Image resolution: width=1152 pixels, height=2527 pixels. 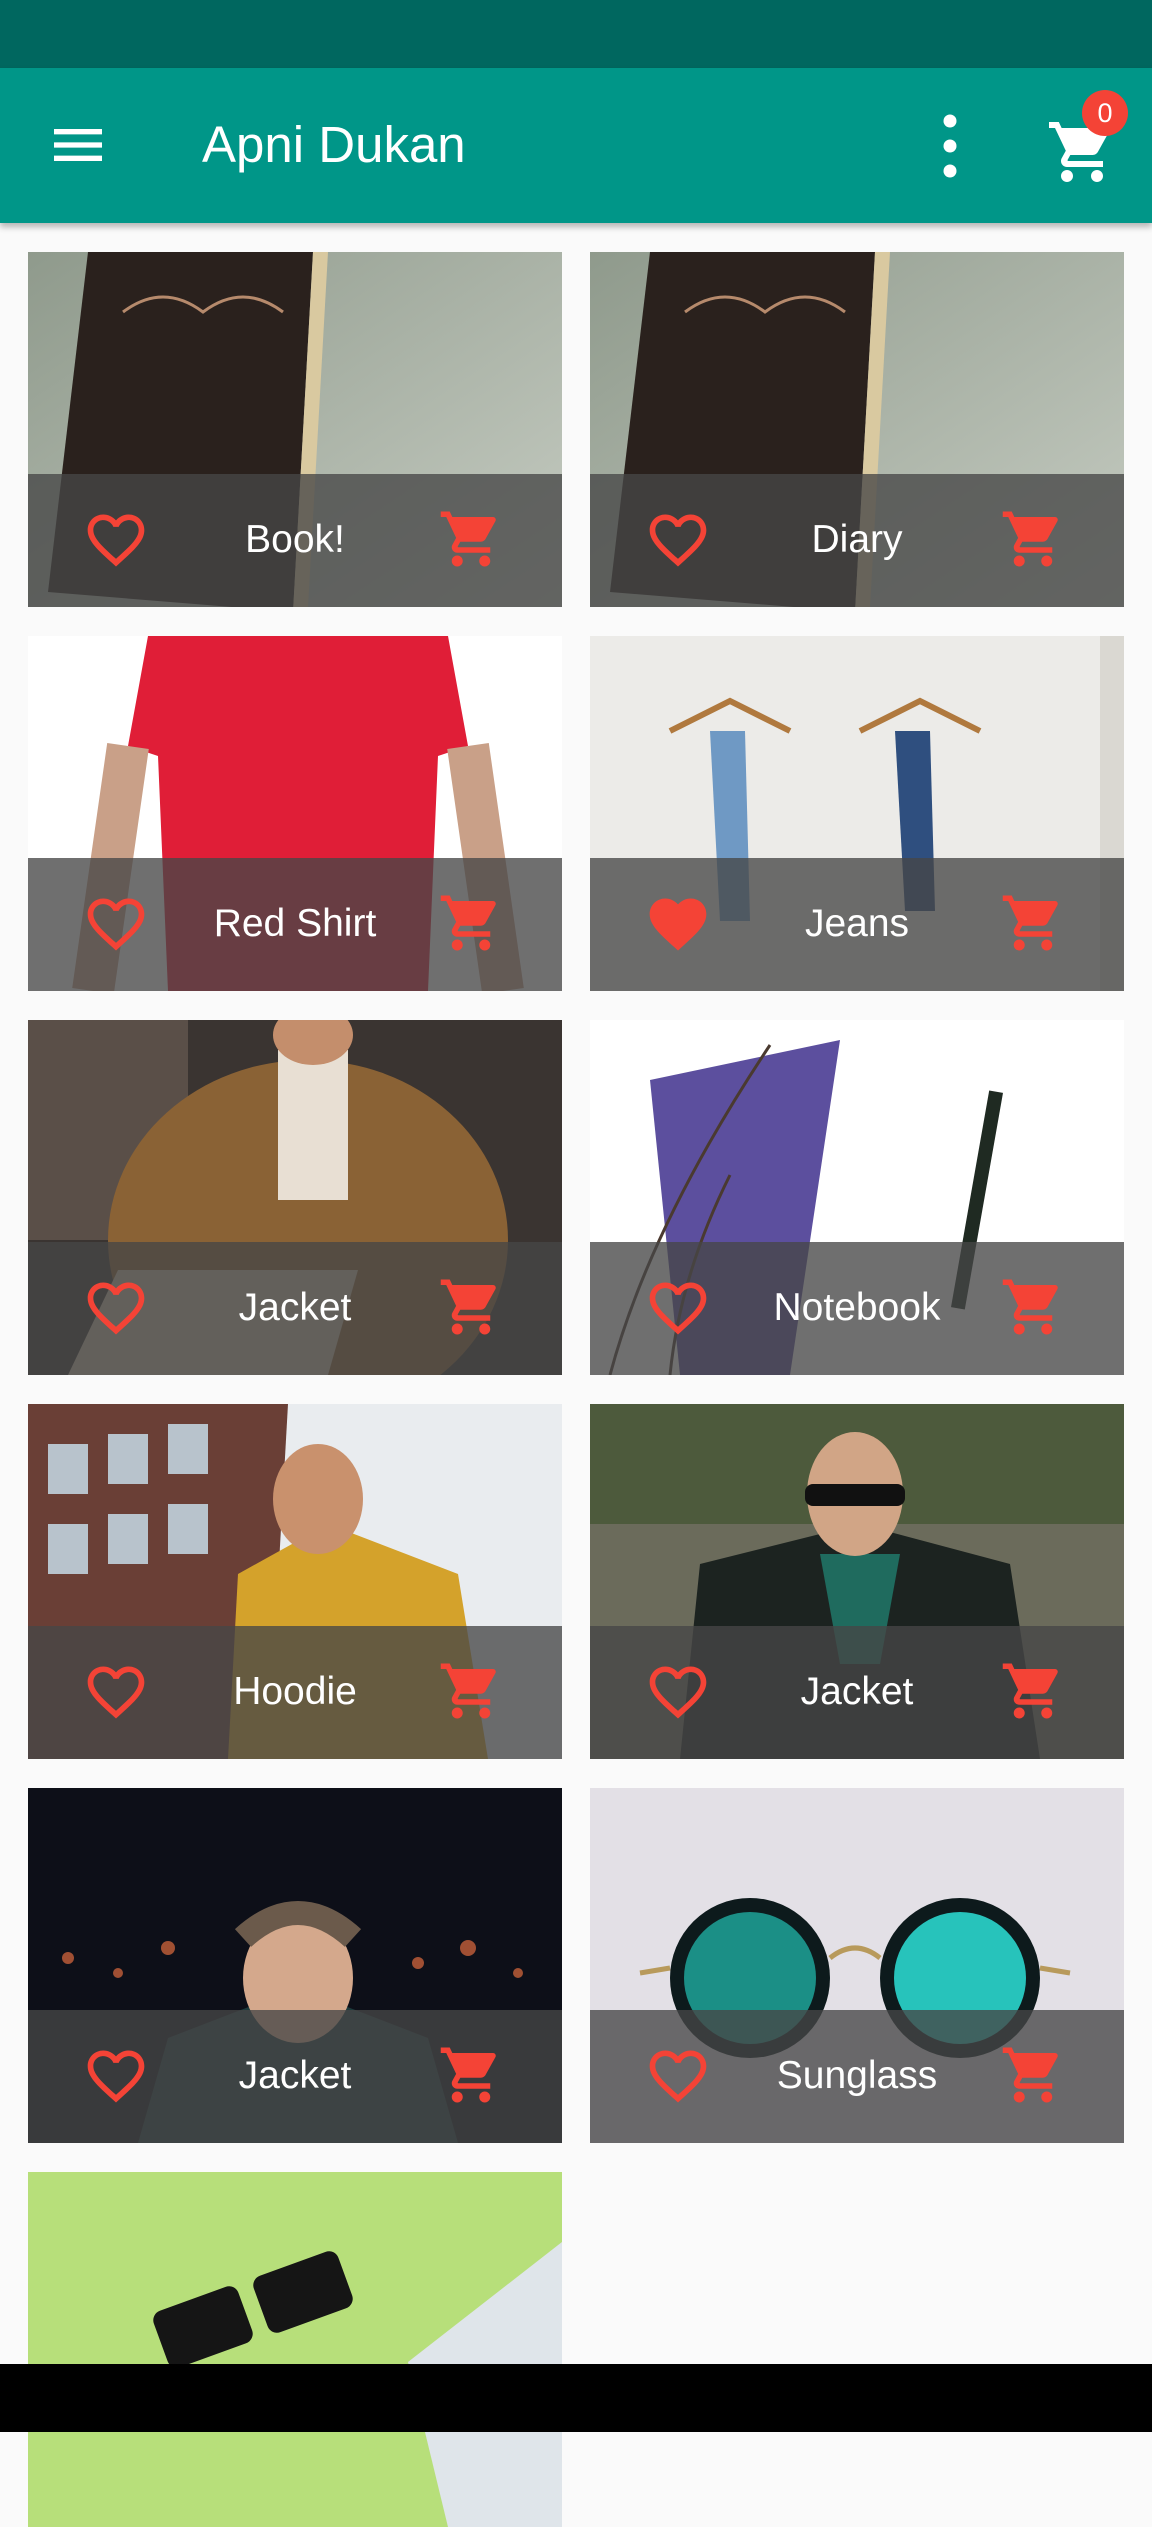 What do you see at coordinates (857, 2075) in the screenshot?
I see `product-name: Sunglass` at bounding box center [857, 2075].